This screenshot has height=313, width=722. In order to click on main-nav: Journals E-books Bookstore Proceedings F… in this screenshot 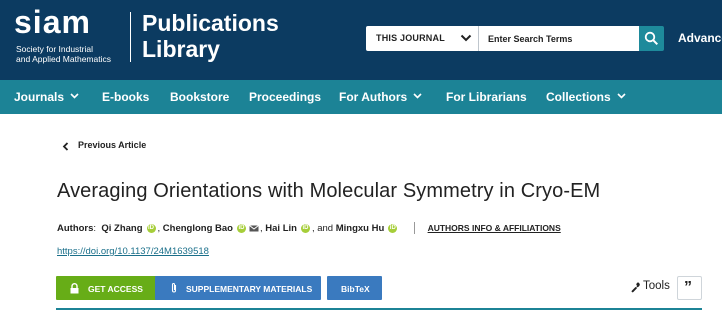, I will do `click(361, 97)`.